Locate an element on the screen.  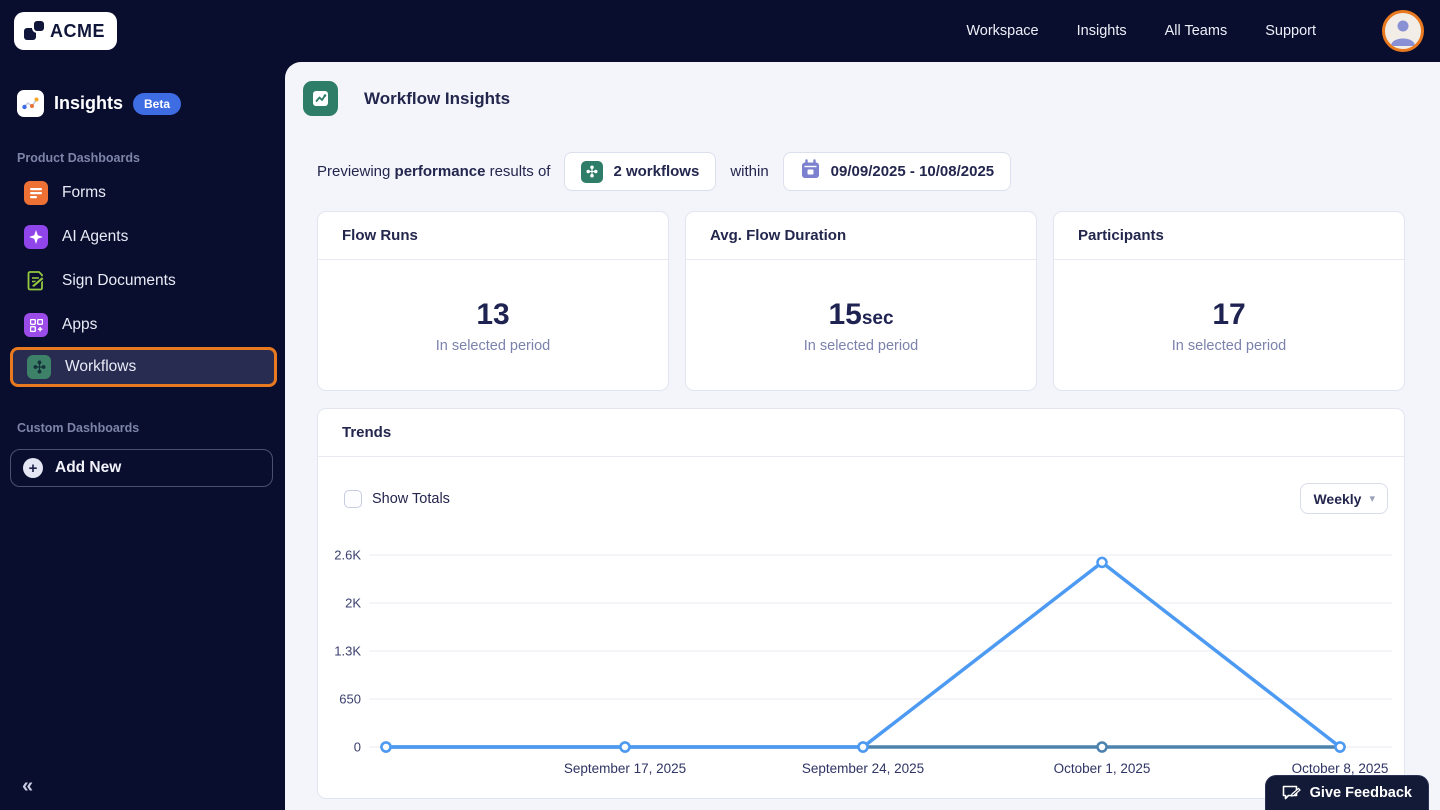
show-totals-checkbox is located at coordinates (353, 498).